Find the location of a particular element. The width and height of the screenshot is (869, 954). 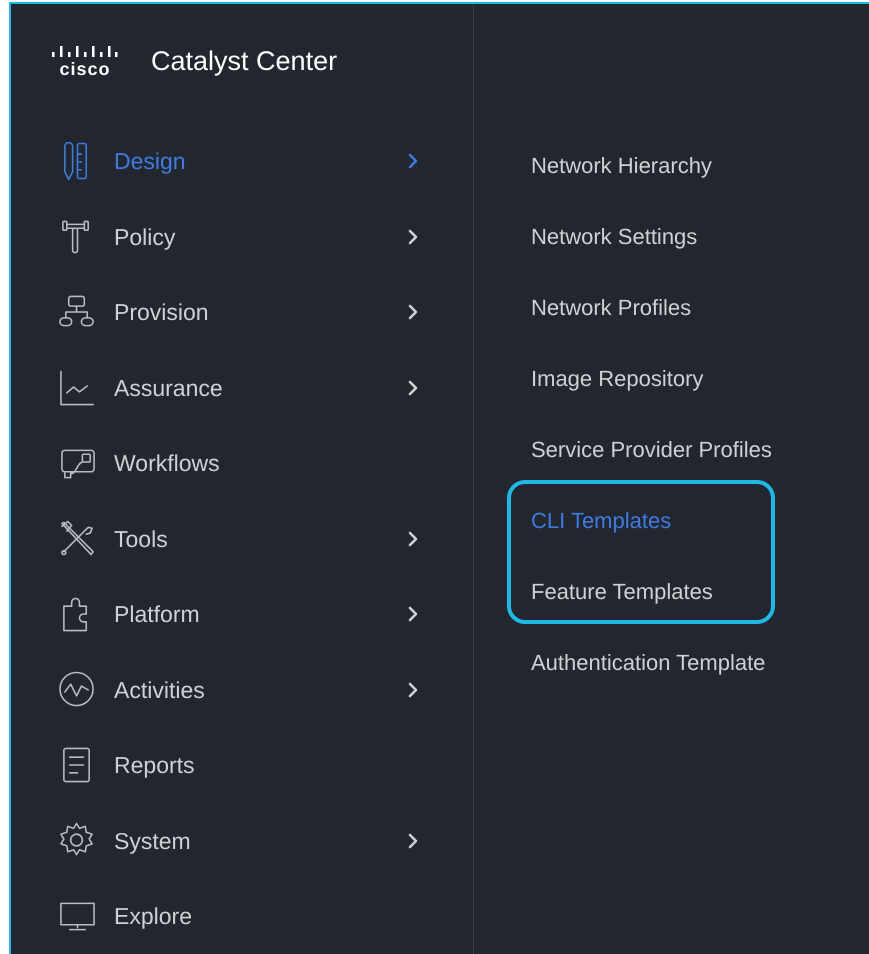

submenu-link: Feature Templates is located at coordinates (622, 591).